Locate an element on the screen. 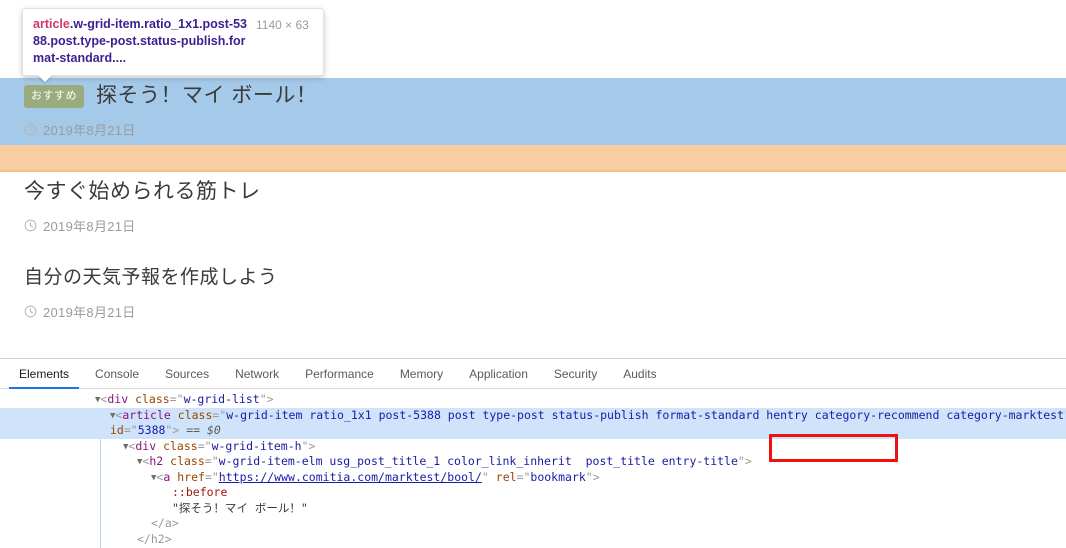 This screenshot has height=548, width=1066. post-title-link: 探そう！マイ ボール！ is located at coordinates (206, 96).